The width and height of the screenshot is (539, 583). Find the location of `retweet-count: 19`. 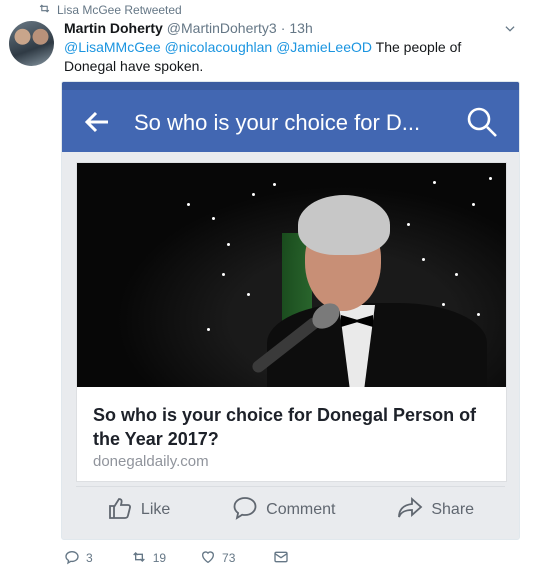

retweet-count: 19 is located at coordinates (159, 558).